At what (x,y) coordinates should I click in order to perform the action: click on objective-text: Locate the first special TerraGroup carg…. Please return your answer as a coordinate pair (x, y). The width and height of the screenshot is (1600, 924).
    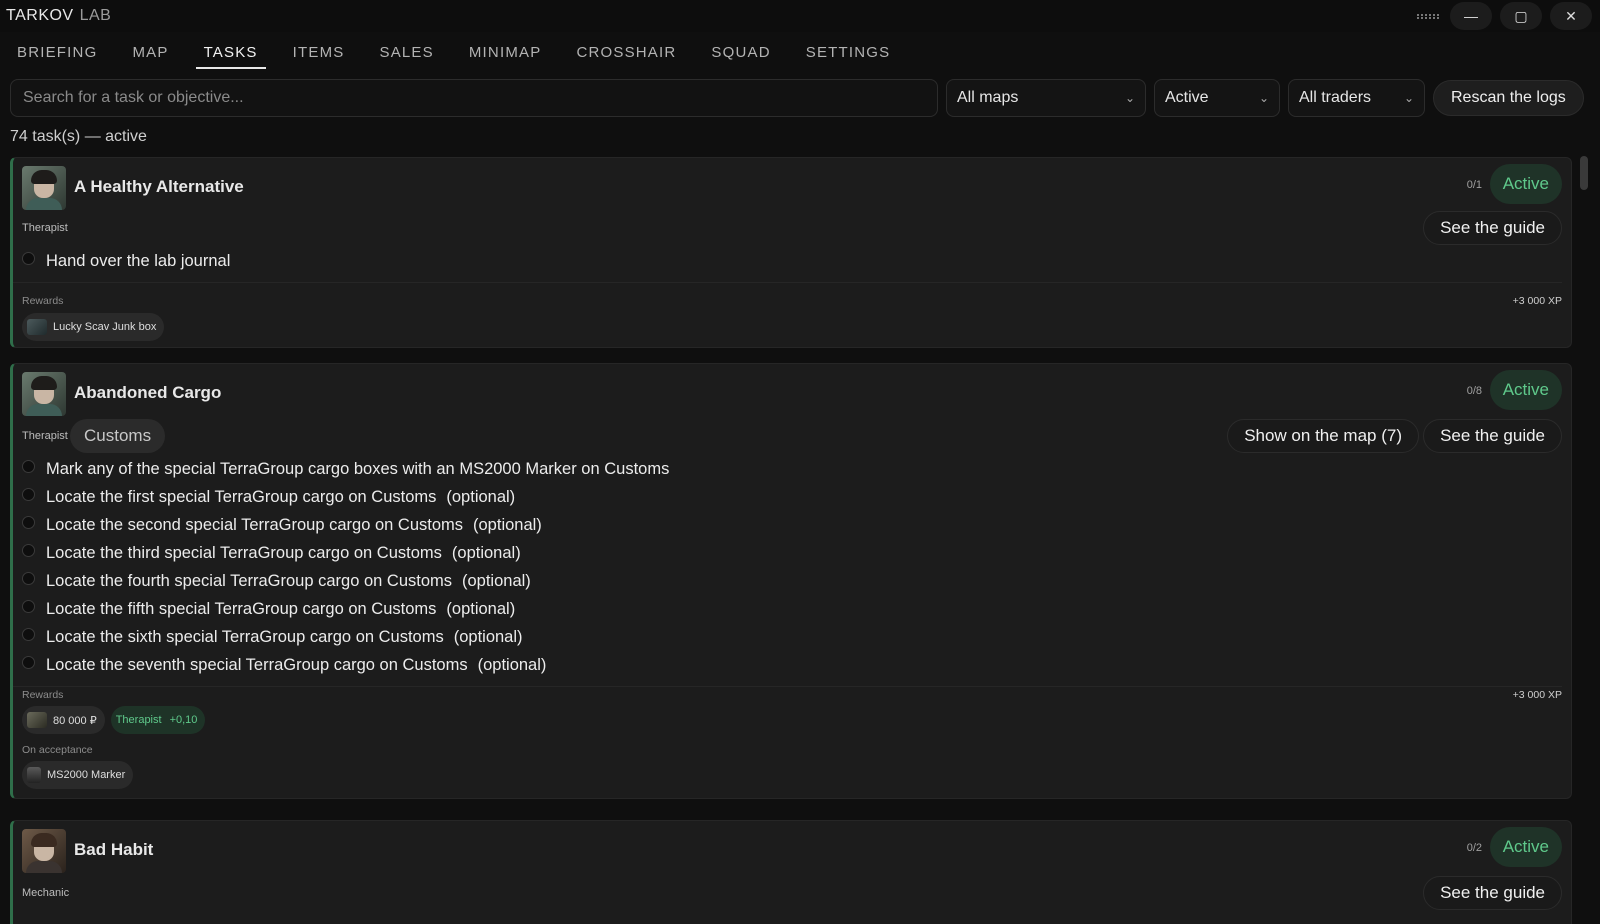
    Looking at the image, I should click on (241, 496).